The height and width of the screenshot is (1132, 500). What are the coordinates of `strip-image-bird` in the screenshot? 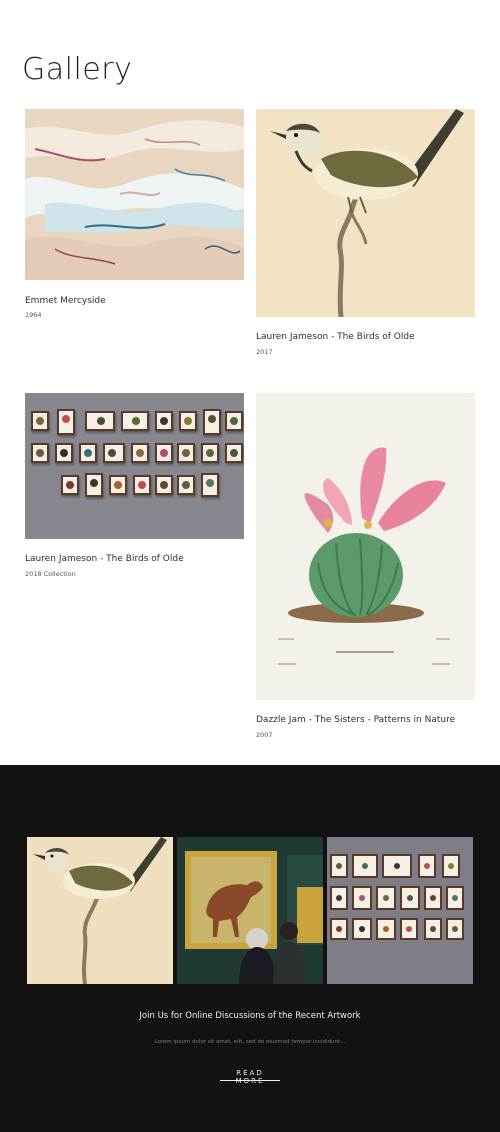 It's located at (100, 910).